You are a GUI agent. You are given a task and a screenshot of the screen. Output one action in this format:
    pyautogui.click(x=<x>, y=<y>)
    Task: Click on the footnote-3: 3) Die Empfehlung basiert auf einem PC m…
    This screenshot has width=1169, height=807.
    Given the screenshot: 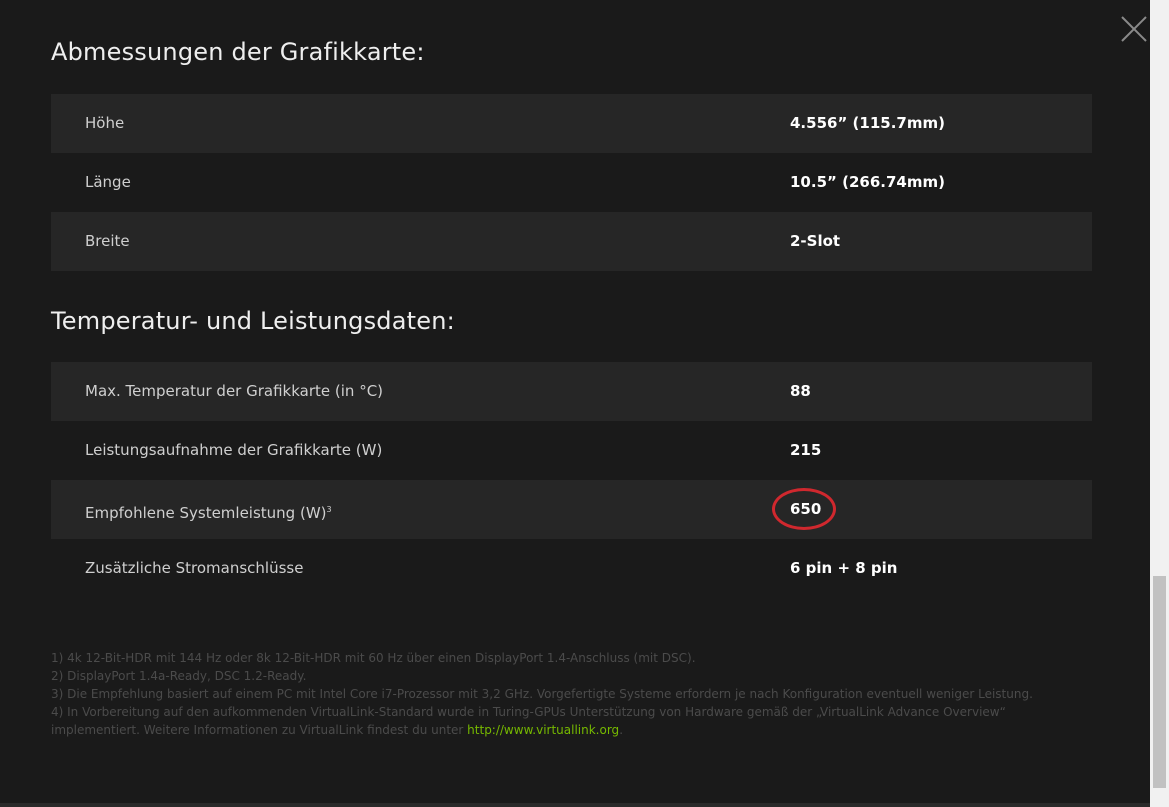 What is the action you would take?
    pyautogui.click(x=542, y=694)
    